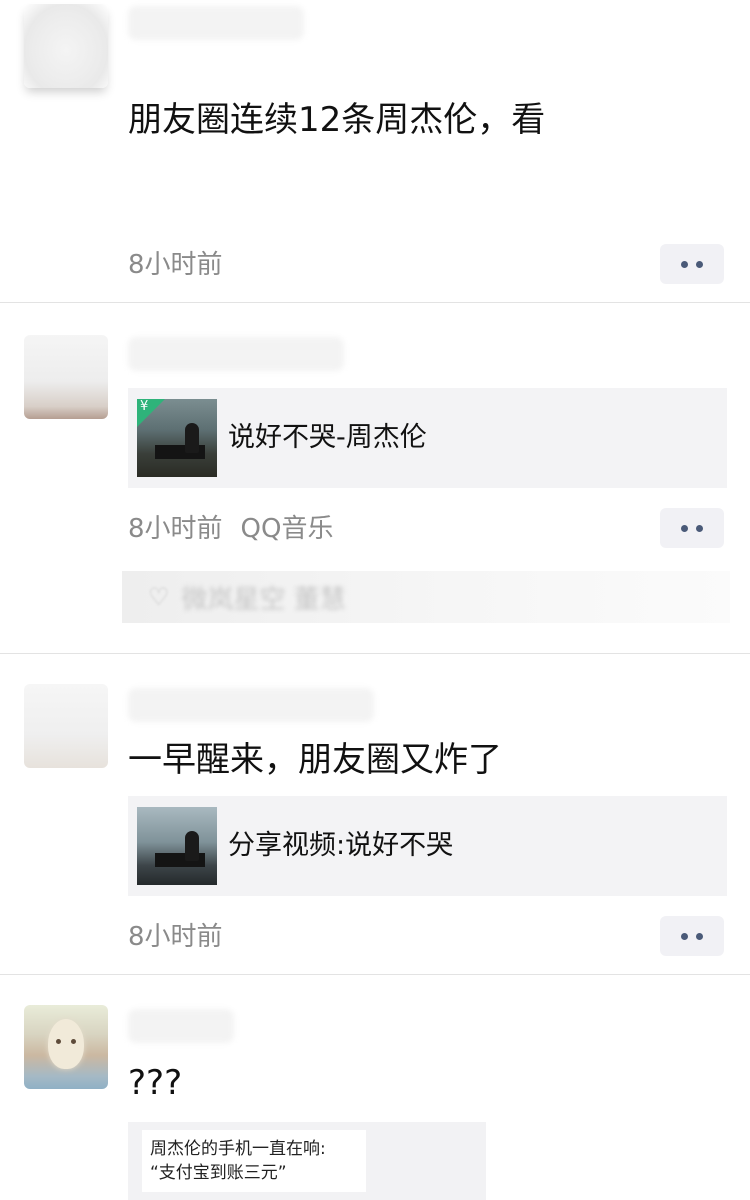 This screenshot has width=750, height=1200. Describe the element at coordinates (177, 438) in the screenshot. I see `album-cover-thumbnail: ¥` at that location.